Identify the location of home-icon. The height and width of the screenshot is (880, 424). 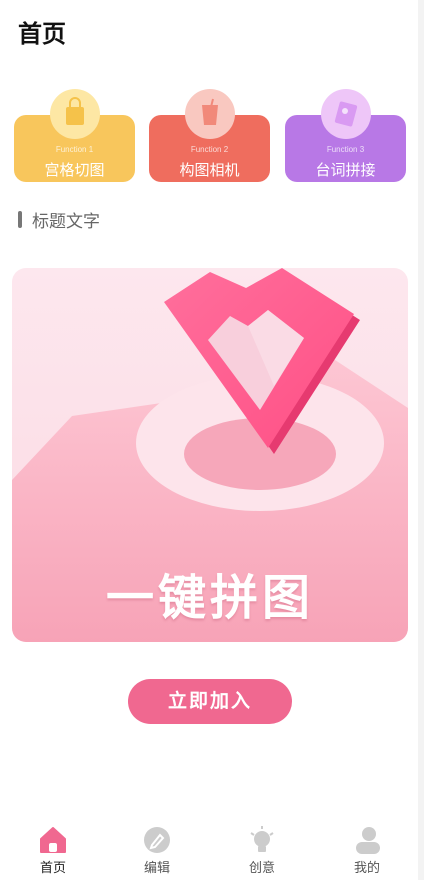
(53, 840).